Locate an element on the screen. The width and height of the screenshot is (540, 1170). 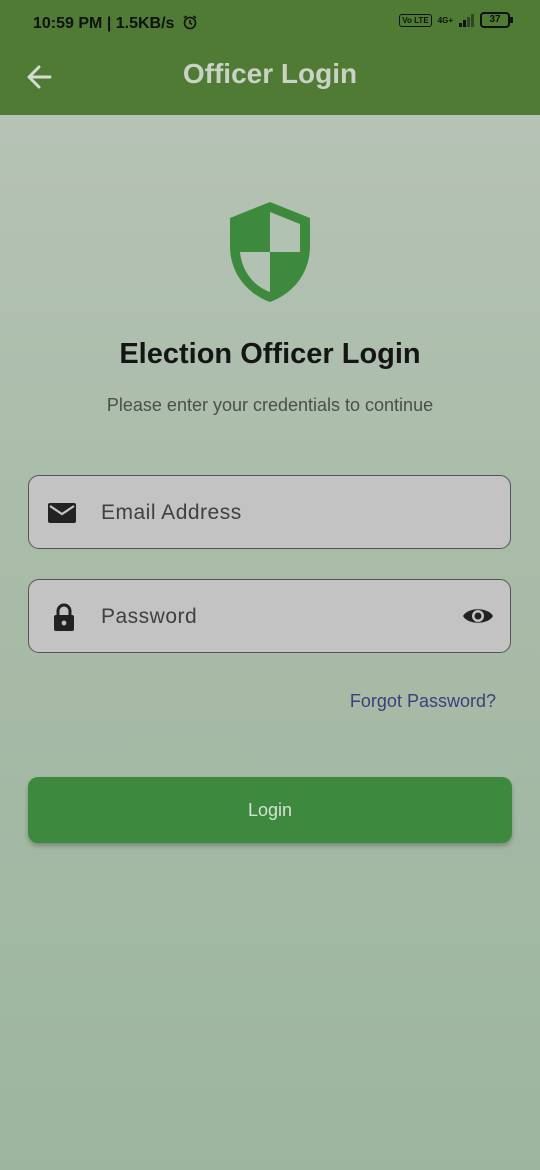
email-input is located at coordinates (266, 513).